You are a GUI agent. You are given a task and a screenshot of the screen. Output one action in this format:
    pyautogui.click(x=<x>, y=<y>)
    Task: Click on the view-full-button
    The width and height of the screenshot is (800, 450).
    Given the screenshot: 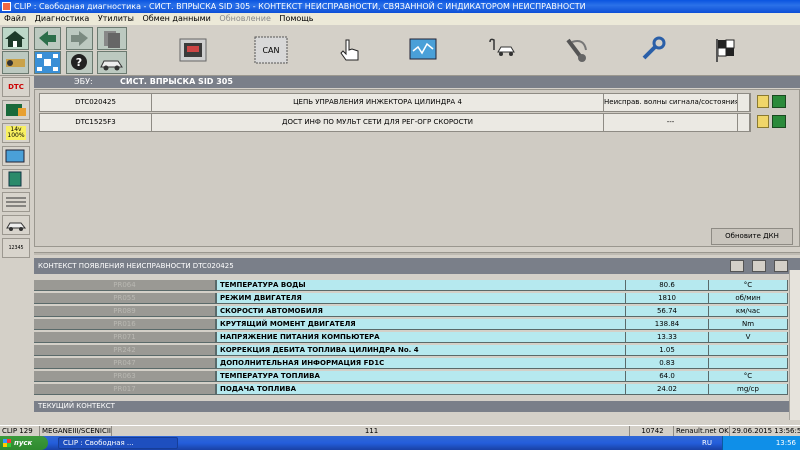 What is the action you would take?
    pyautogui.click(x=781, y=266)
    